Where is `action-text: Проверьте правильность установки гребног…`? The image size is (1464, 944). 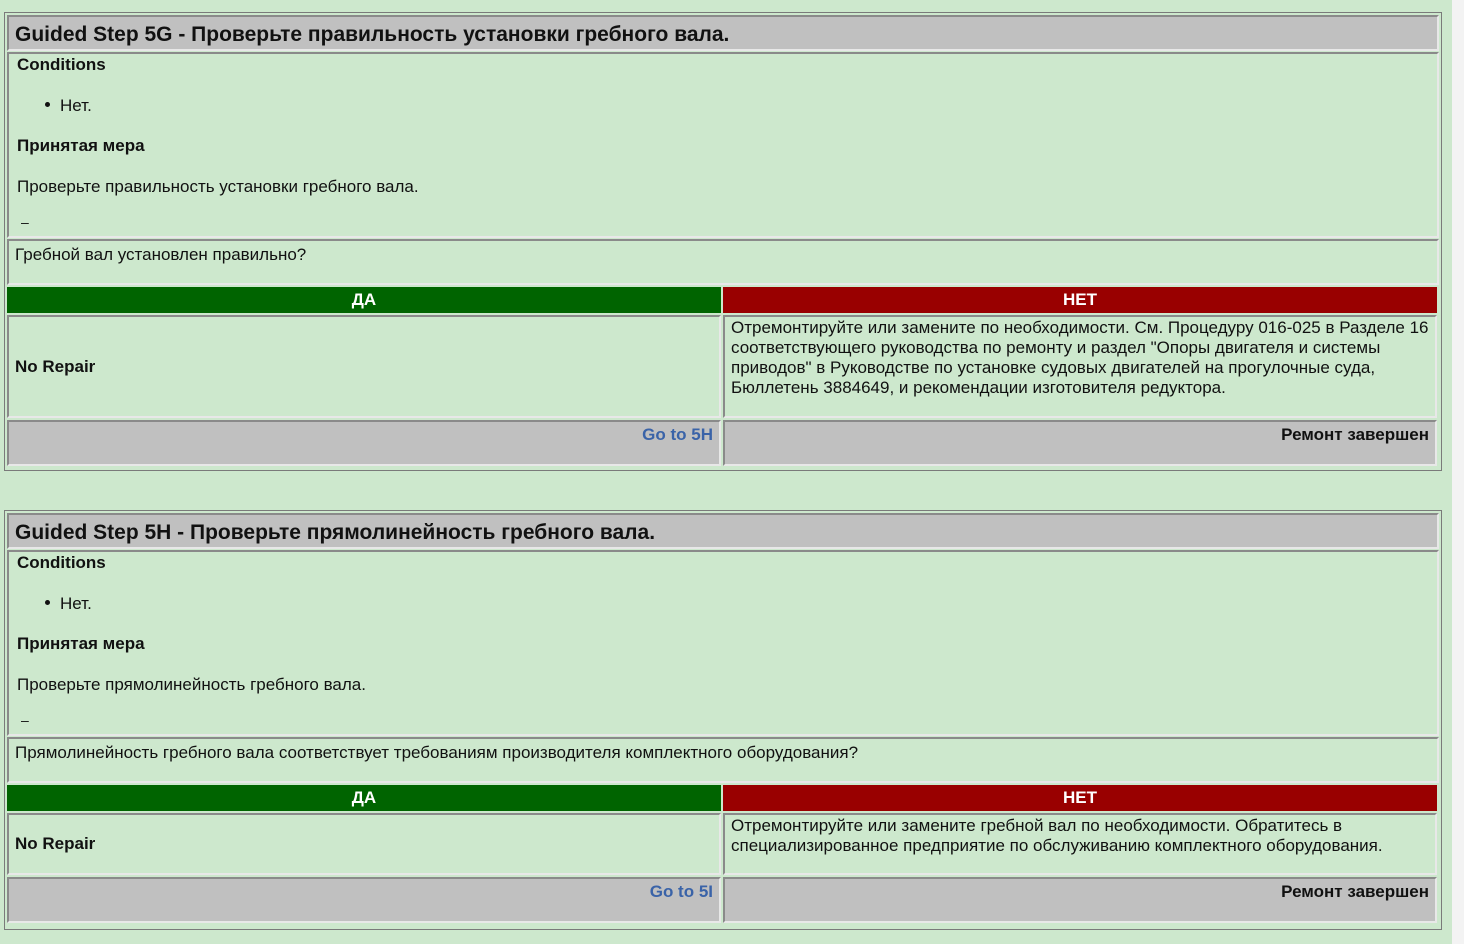 action-text: Проверьте правильность установки гребног… is located at coordinates (218, 186).